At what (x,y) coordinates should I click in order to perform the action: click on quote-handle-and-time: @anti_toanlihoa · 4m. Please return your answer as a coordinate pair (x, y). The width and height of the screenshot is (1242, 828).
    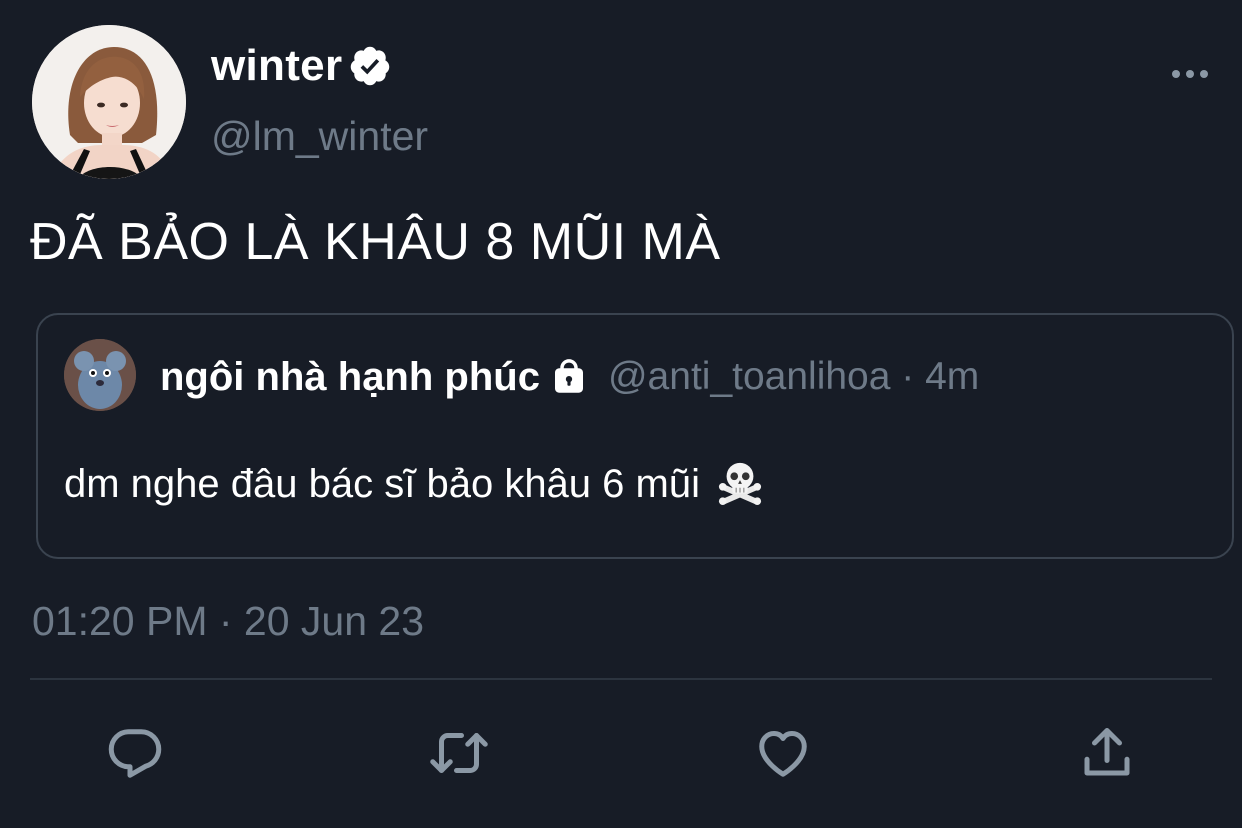
    Looking at the image, I should click on (793, 377).